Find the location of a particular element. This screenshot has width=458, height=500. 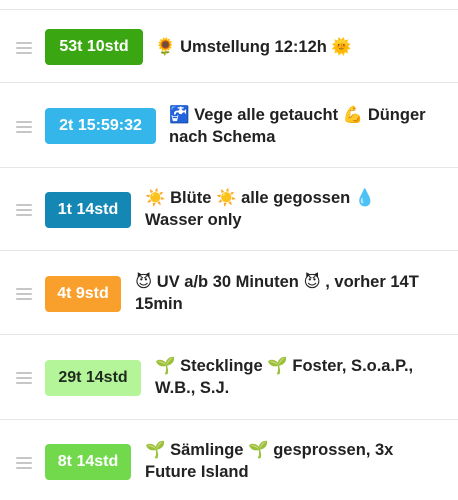

item-text-line: Future Island is located at coordinates (197, 472).